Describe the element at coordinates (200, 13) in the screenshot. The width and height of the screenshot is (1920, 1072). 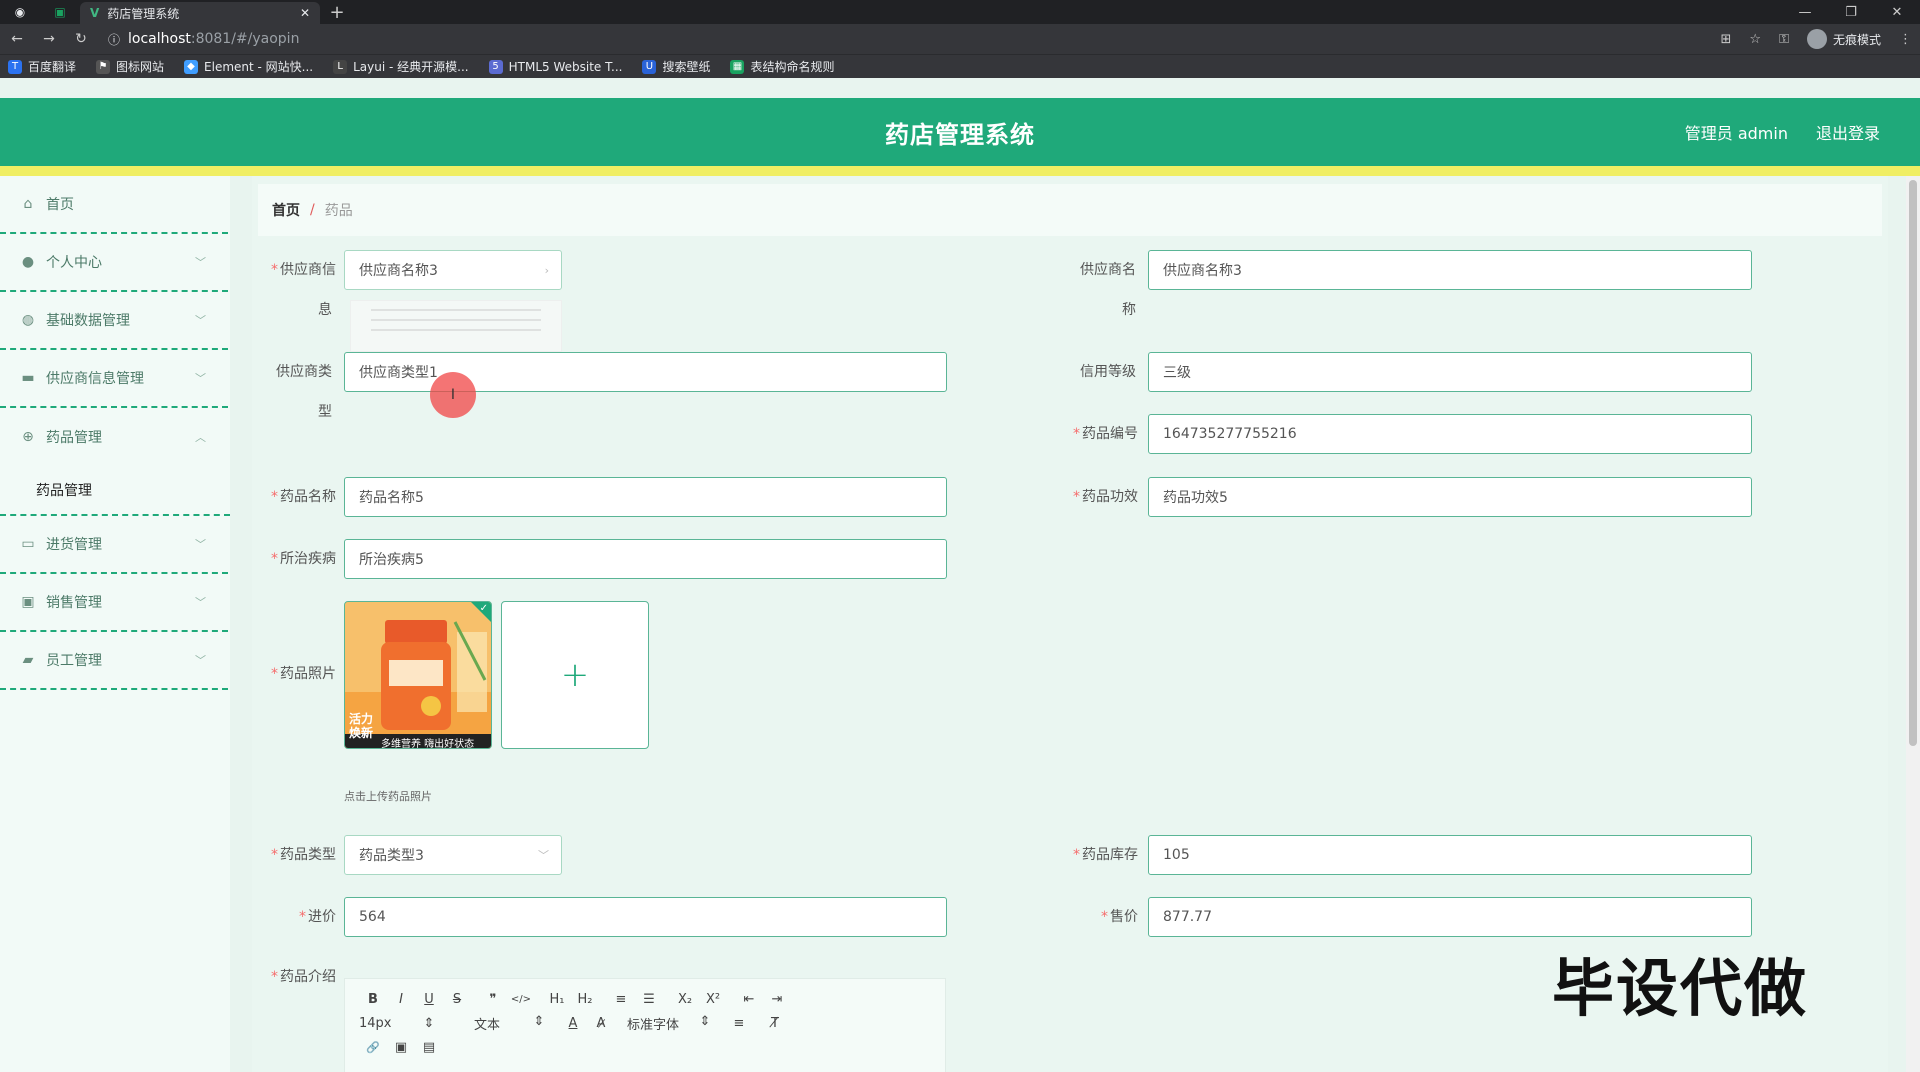
I see `active-tab: V 药店管理系统 ✕` at that location.